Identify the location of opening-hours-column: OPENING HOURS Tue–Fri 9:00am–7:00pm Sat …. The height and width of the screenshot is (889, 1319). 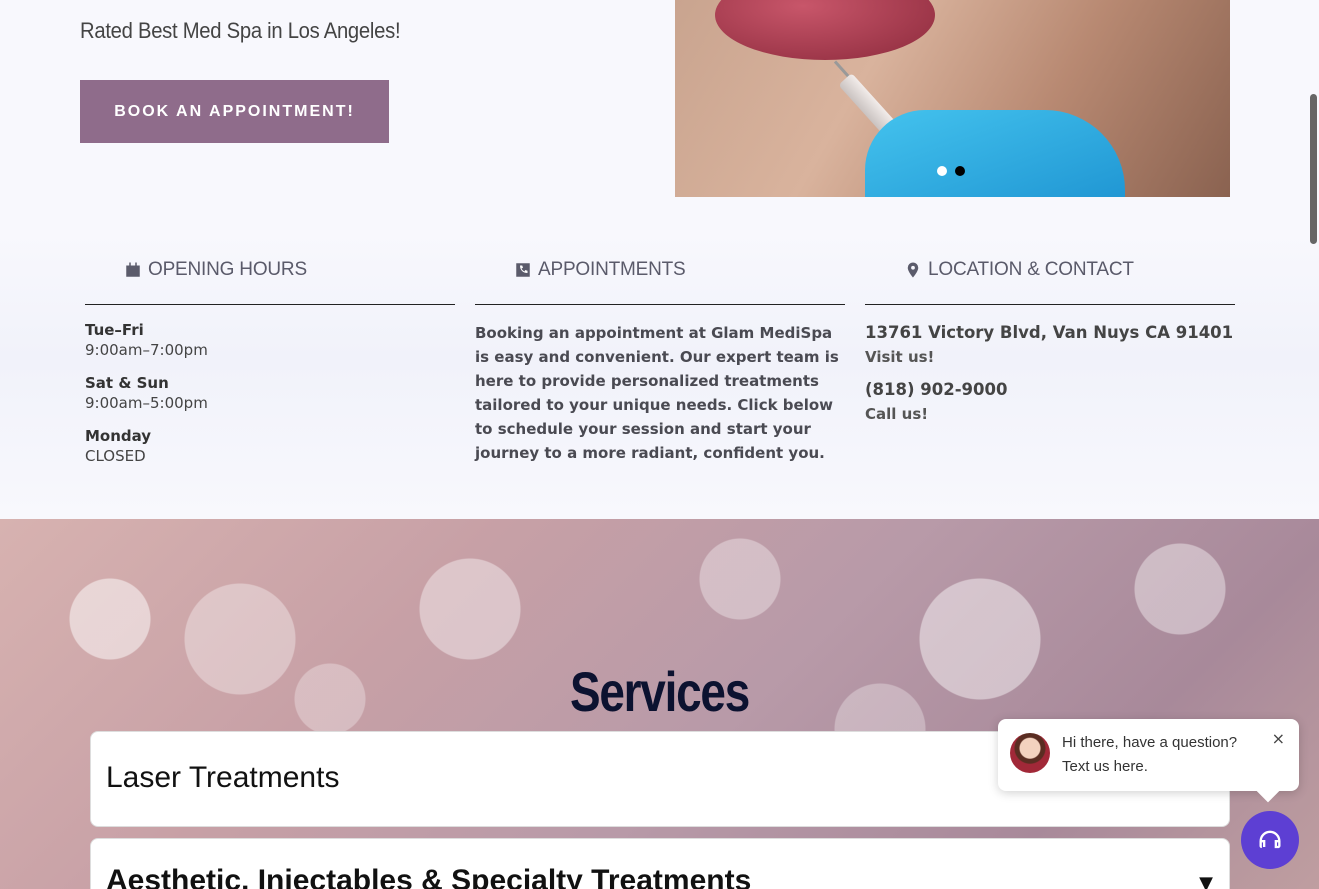
(270, 366).